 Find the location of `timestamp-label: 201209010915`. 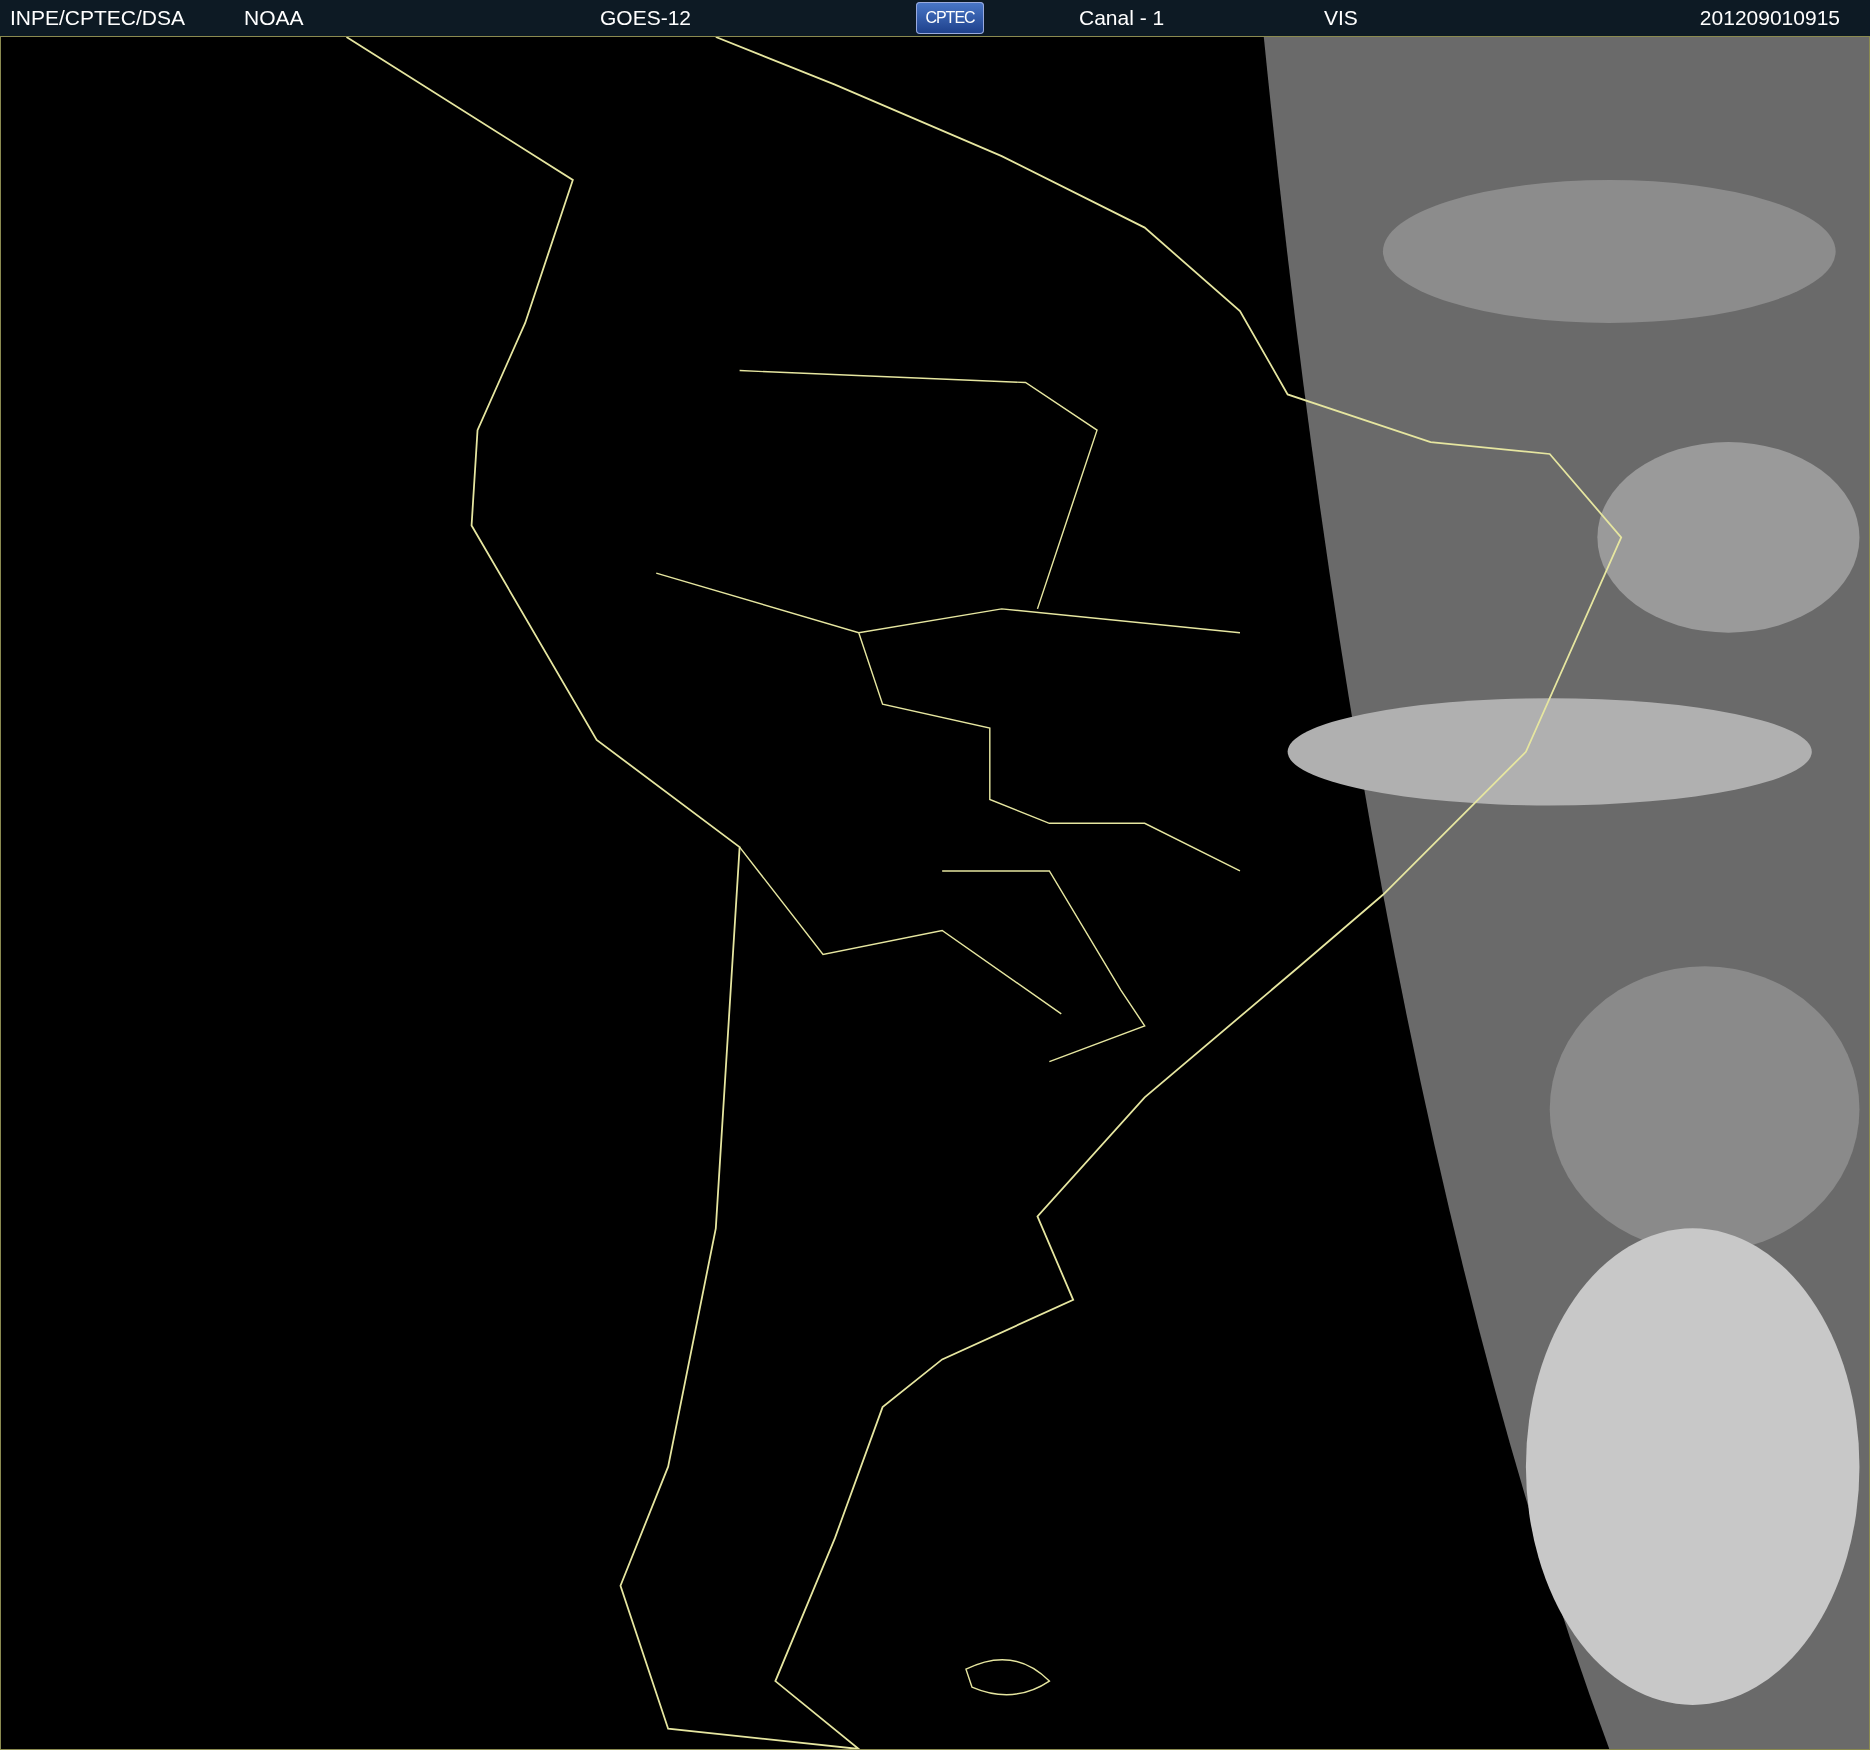

timestamp-label: 201209010915 is located at coordinates (1769, 18).